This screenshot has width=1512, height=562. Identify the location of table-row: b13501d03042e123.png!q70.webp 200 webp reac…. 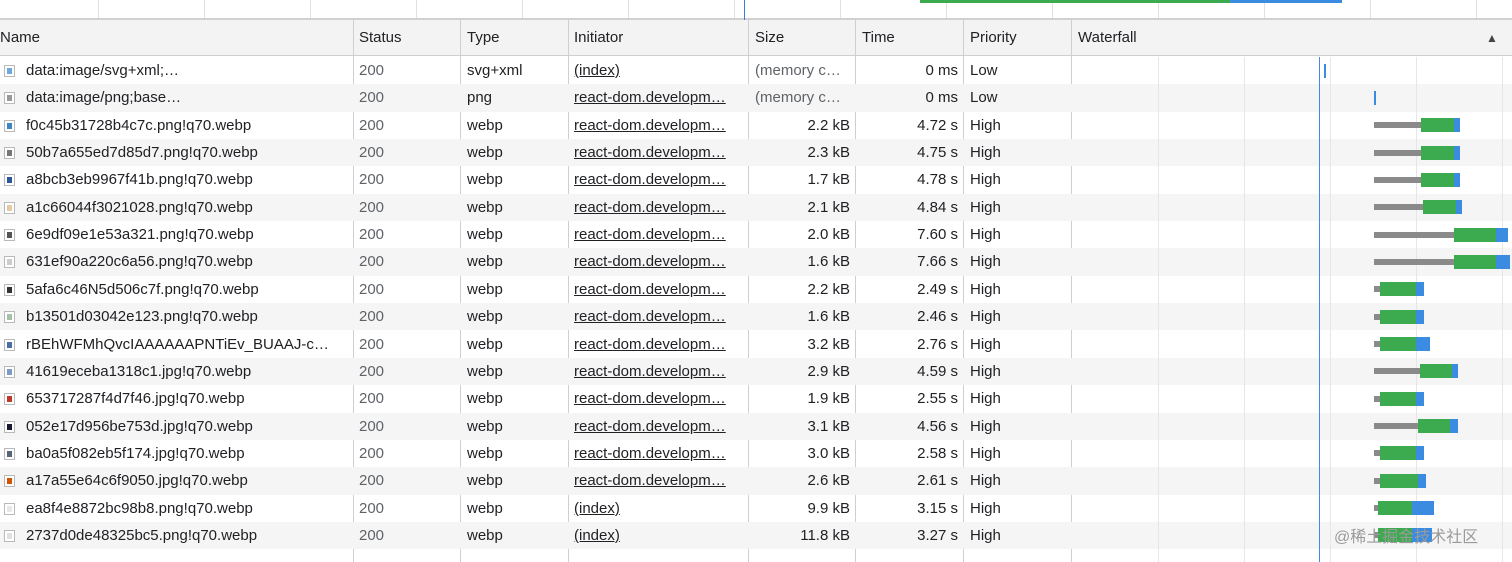
(756, 317).